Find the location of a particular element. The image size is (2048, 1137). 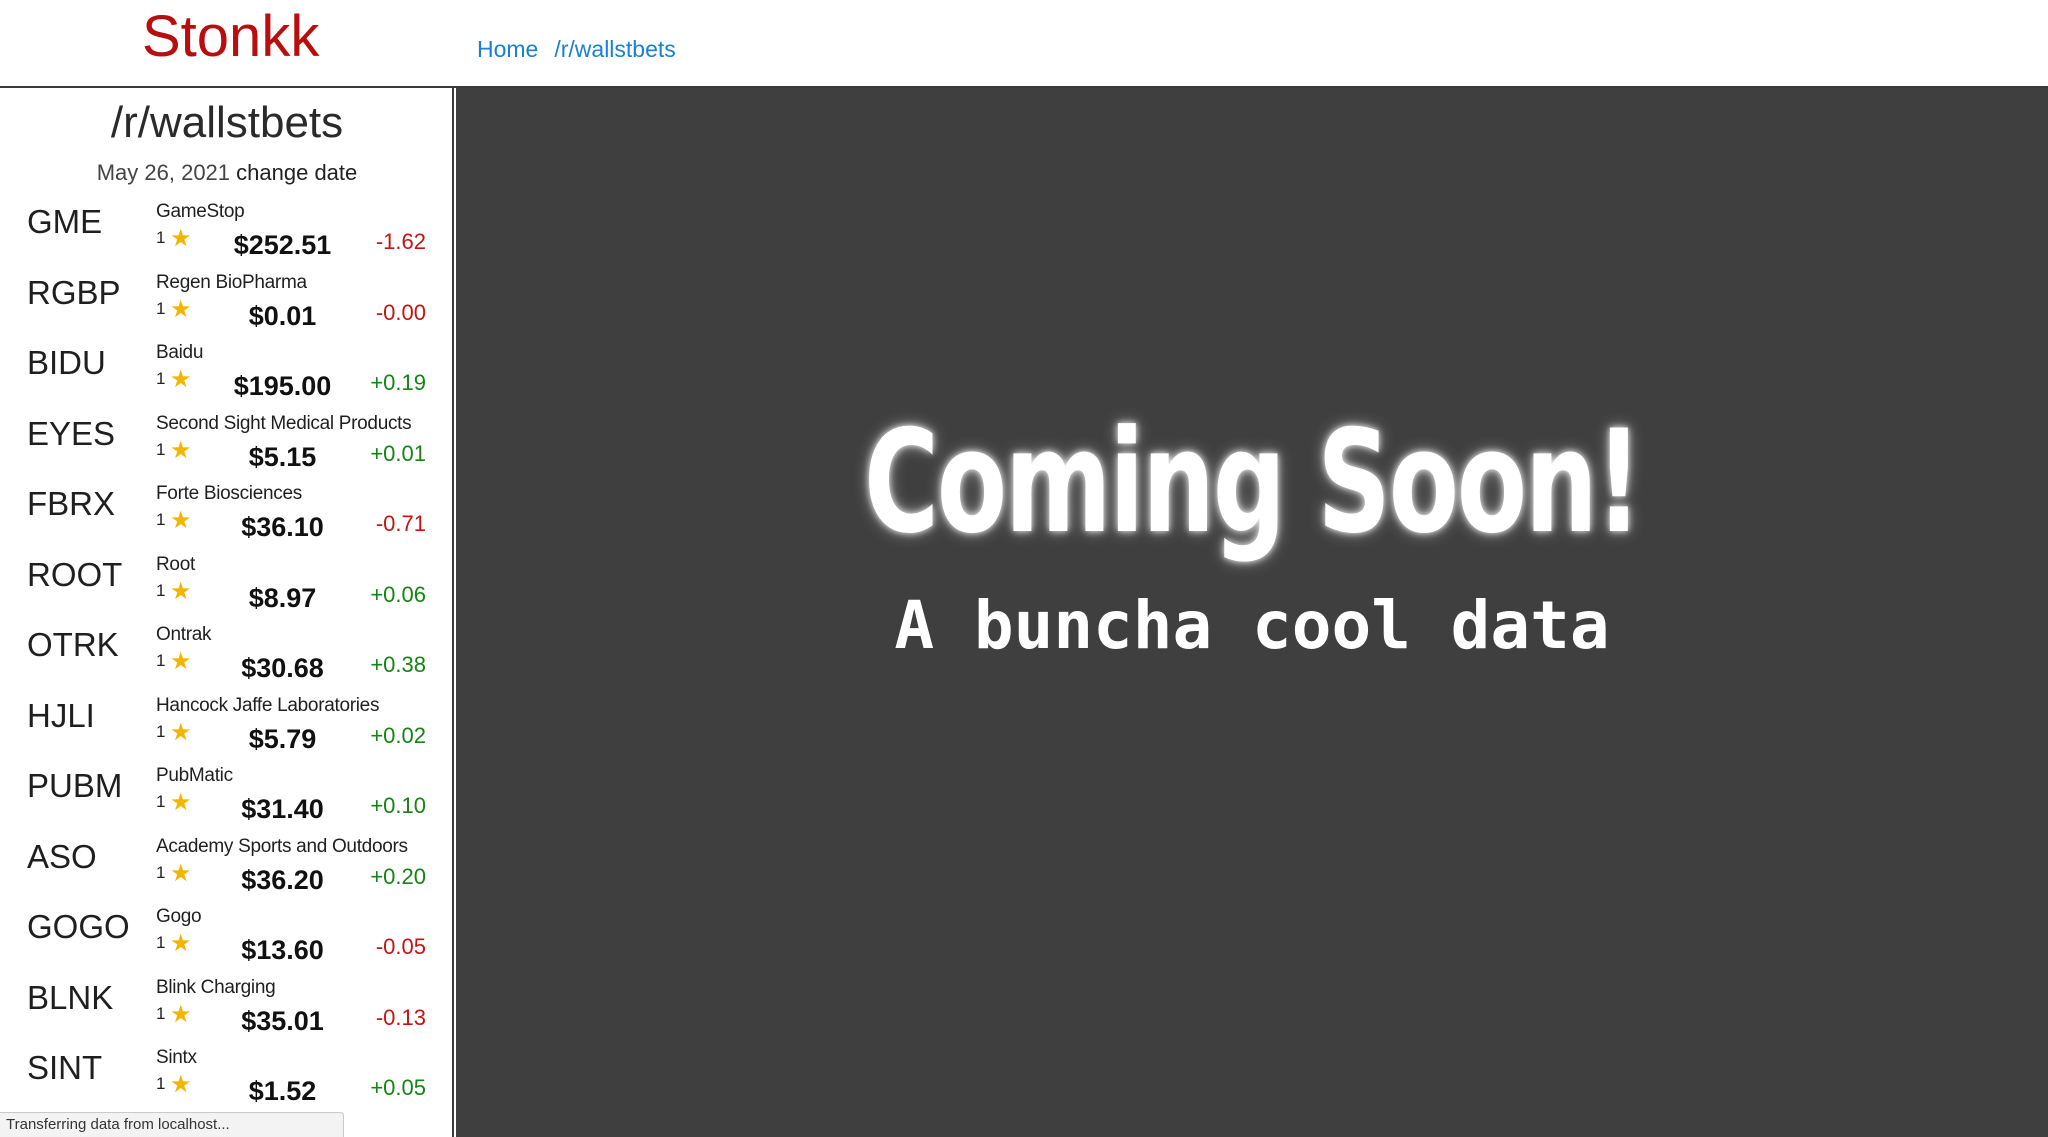

nav-home-link: Home is located at coordinates (507, 49).